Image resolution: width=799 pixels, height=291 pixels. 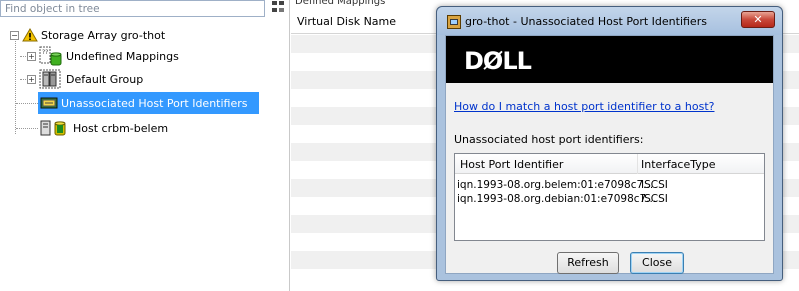 What do you see at coordinates (511, 164) in the screenshot?
I see `column-host-port-identifier: Host Port Identifier` at bounding box center [511, 164].